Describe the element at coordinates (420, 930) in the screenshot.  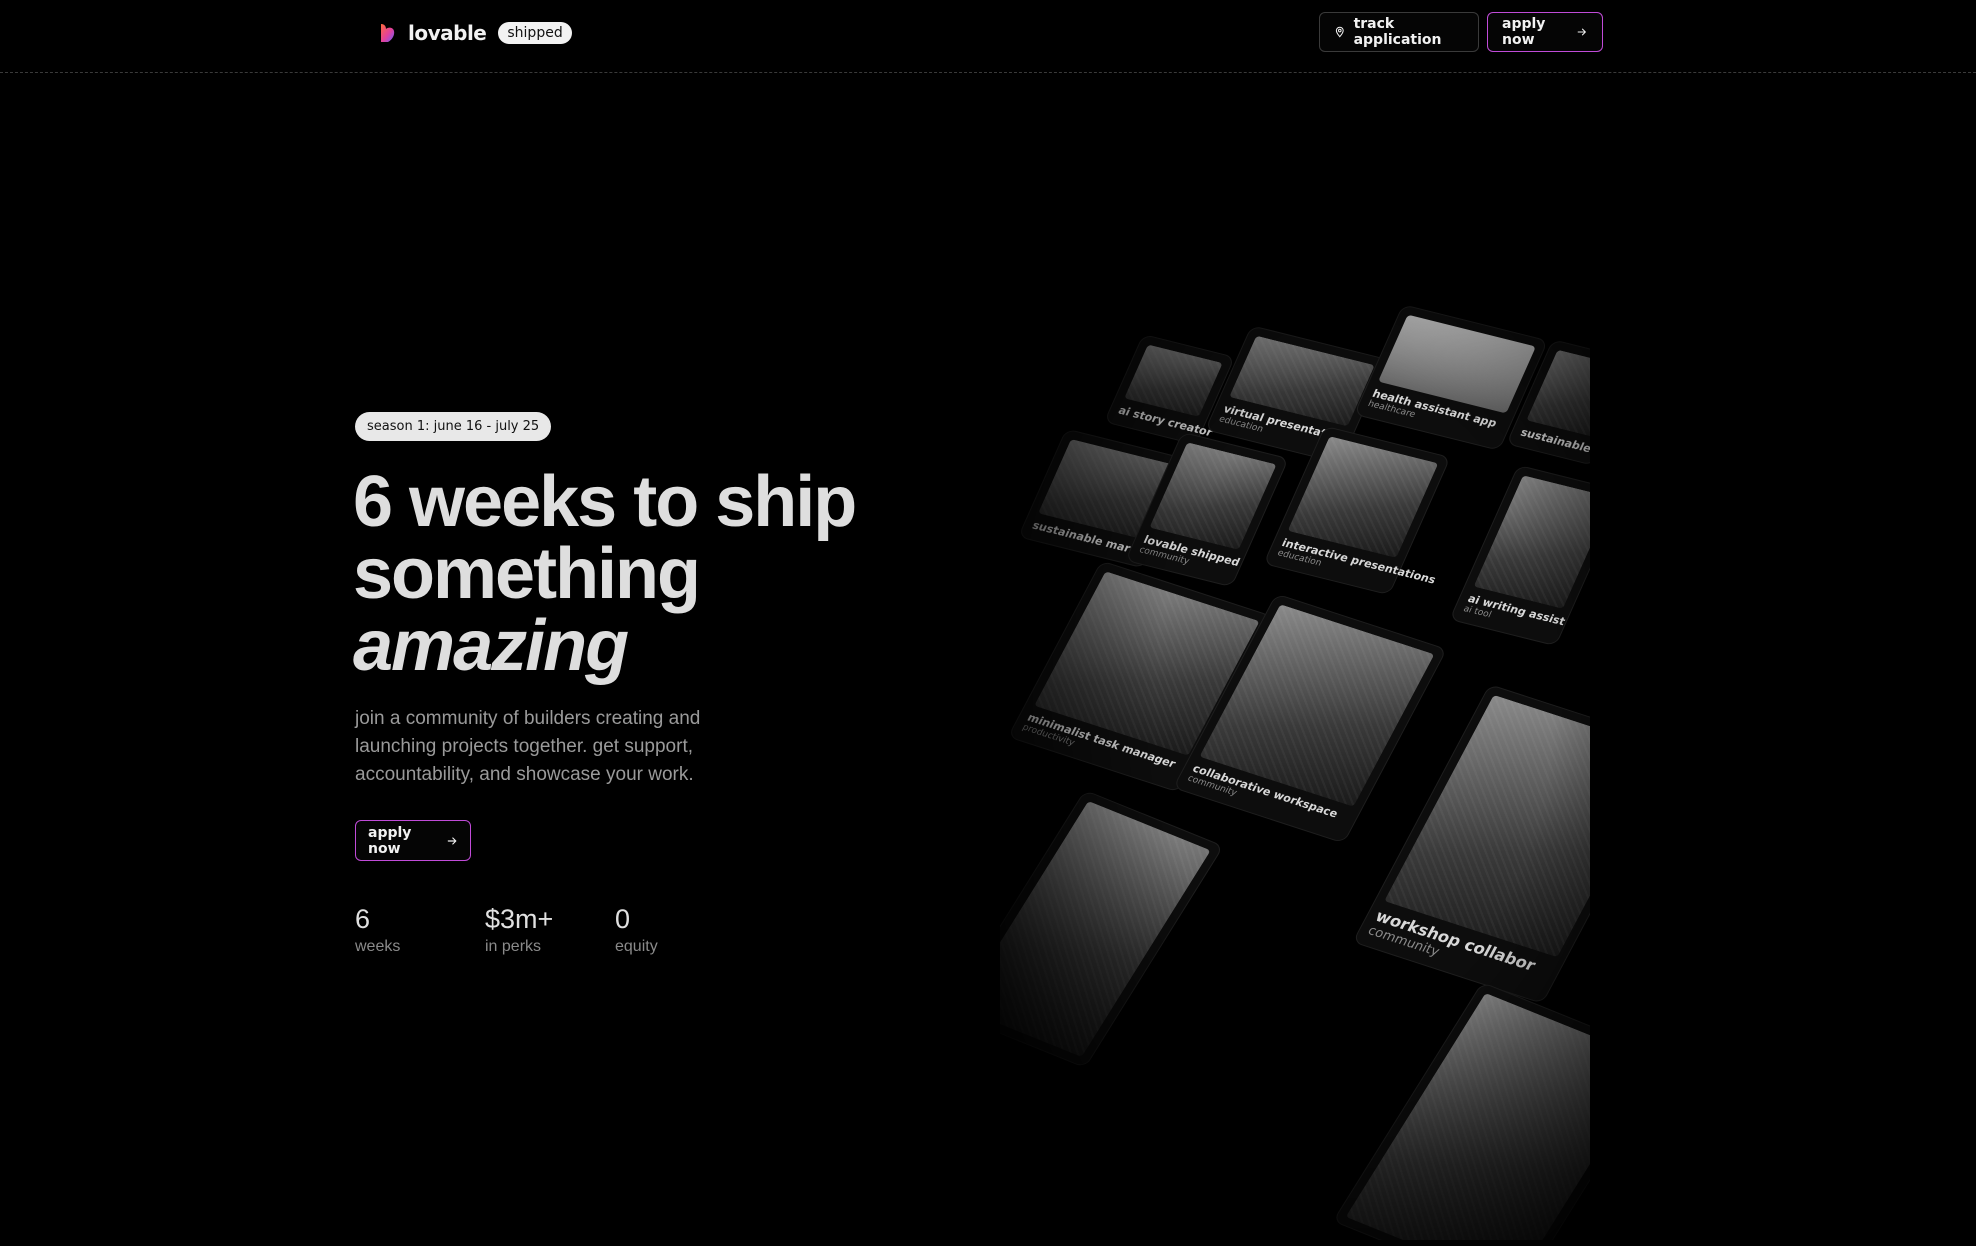
I see `stat-weeks: 6 weeks` at that location.